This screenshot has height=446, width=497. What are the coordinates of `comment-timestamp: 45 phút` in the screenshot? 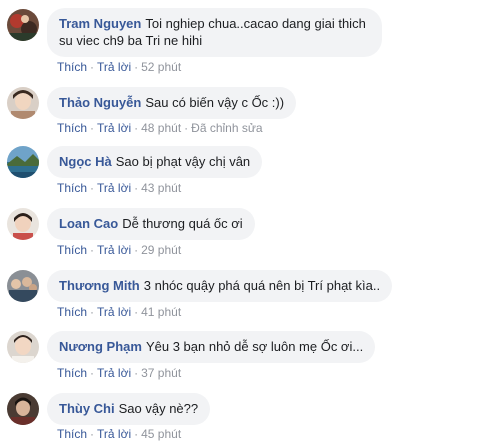 It's located at (161, 434).